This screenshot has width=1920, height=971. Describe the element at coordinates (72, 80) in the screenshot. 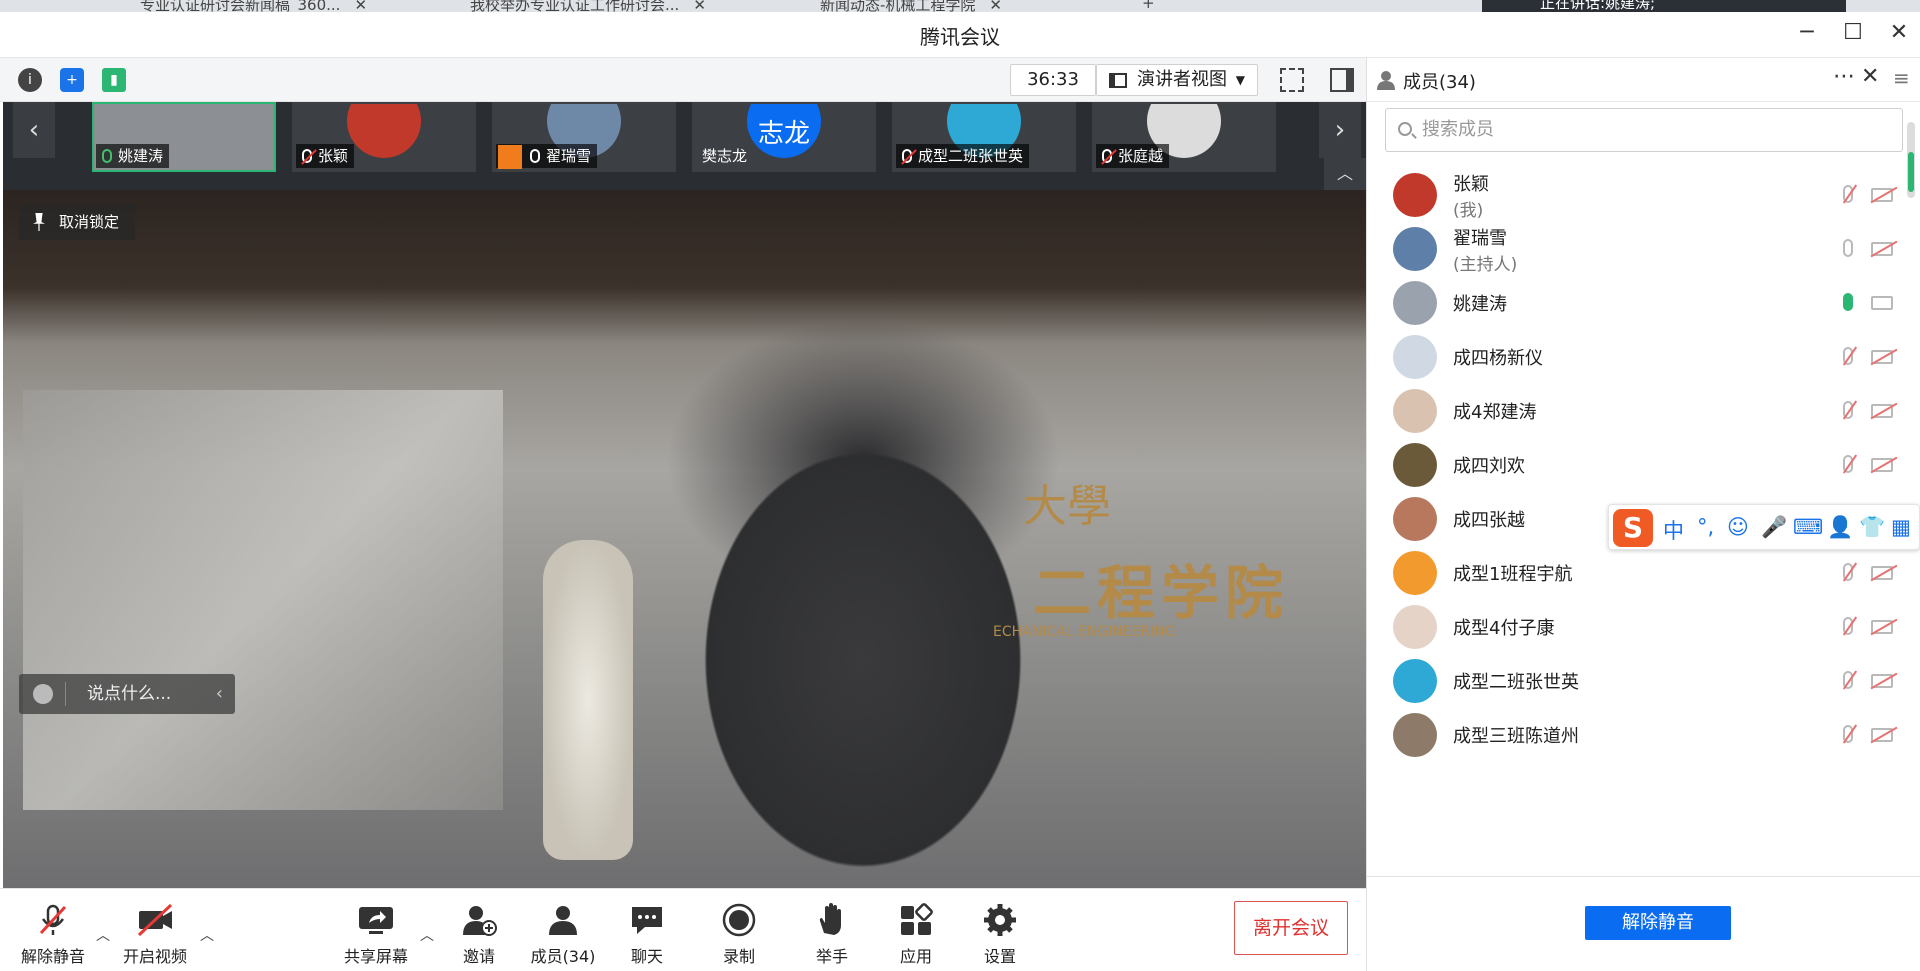

I see `security-shield-icon: +` at that location.